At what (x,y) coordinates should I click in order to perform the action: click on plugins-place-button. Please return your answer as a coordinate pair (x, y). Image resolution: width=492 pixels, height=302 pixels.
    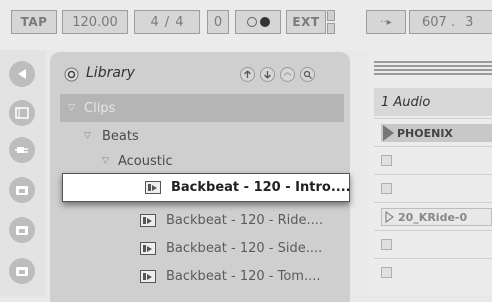
    Looking at the image, I should click on (22, 150).